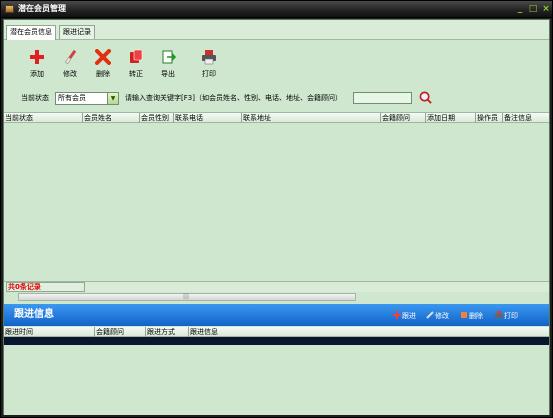 The width and height of the screenshot is (553, 418). I want to click on print-label: 打印, so click(209, 74).